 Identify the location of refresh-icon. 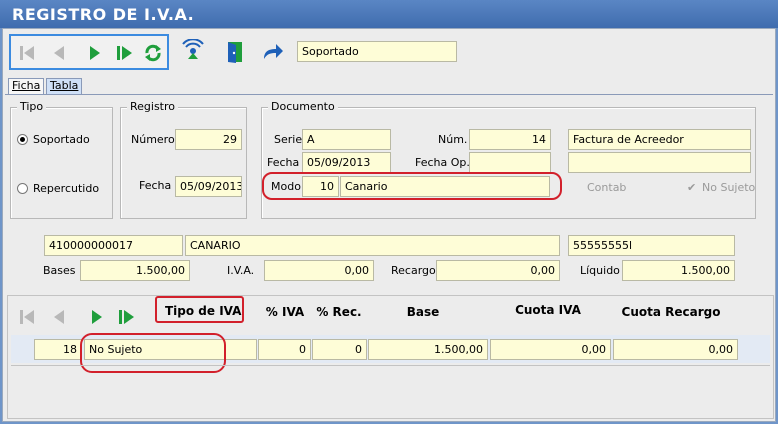
(153, 53).